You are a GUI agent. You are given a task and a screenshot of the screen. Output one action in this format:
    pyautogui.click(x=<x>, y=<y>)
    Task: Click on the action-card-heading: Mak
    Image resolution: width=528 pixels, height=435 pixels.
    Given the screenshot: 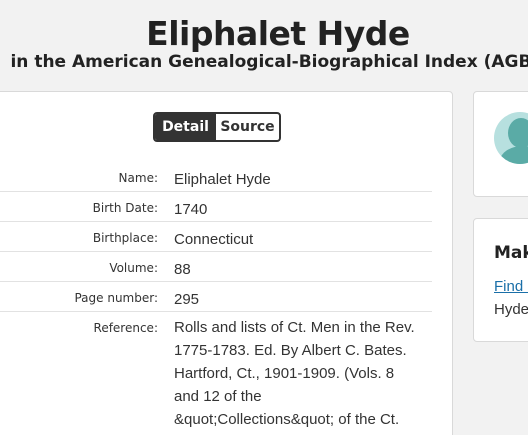 What is the action you would take?
    pyautogui.click(x=511, y=253)
    